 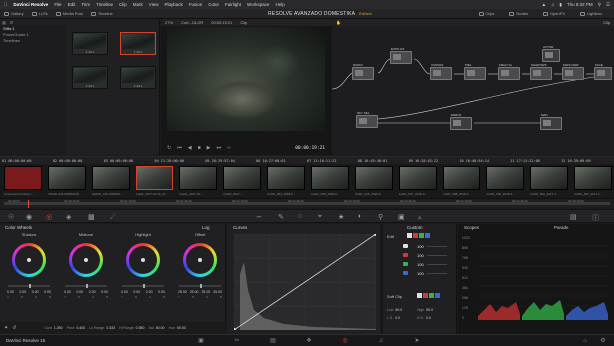 I want to click on hdr-icon: ◈, so click(x=68, y=217).